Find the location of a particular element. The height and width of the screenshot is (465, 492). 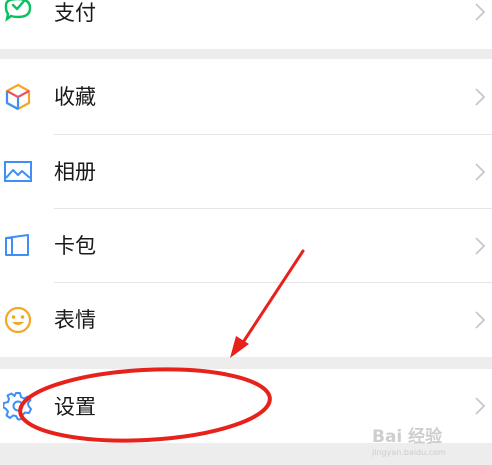

watermark-brand: Bai 经验 is located at coordinates (407, 437).